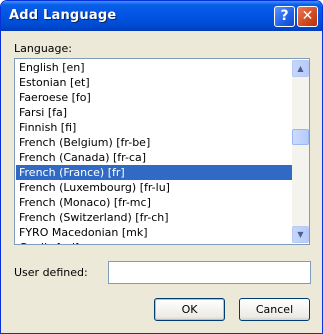 Image resolution: width=323 pixels, height=334 pixels. Describe the element at coordinates (189, 309) in the screenshot. I see `ok-button: OK` at that location.